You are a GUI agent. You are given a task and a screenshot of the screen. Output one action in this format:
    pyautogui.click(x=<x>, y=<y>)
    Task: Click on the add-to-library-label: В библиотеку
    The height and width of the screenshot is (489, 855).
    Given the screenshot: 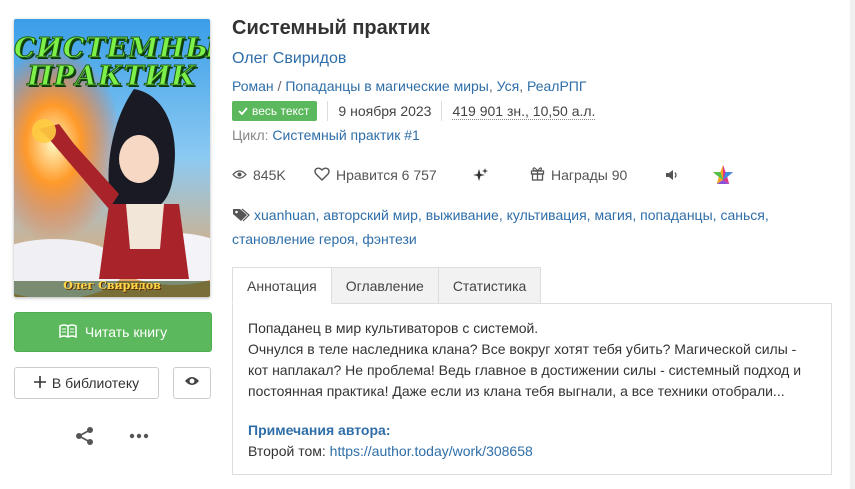 What is the action you would take?
    pyautogui.click(x=95, y=383)
    